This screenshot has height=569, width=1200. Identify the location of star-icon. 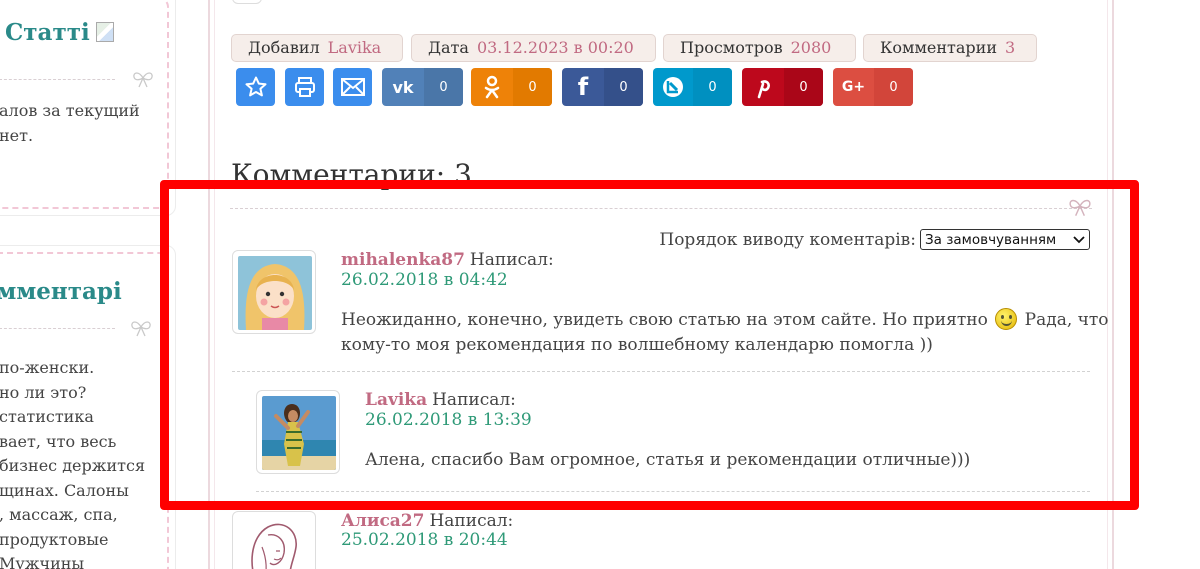
(255, 87).